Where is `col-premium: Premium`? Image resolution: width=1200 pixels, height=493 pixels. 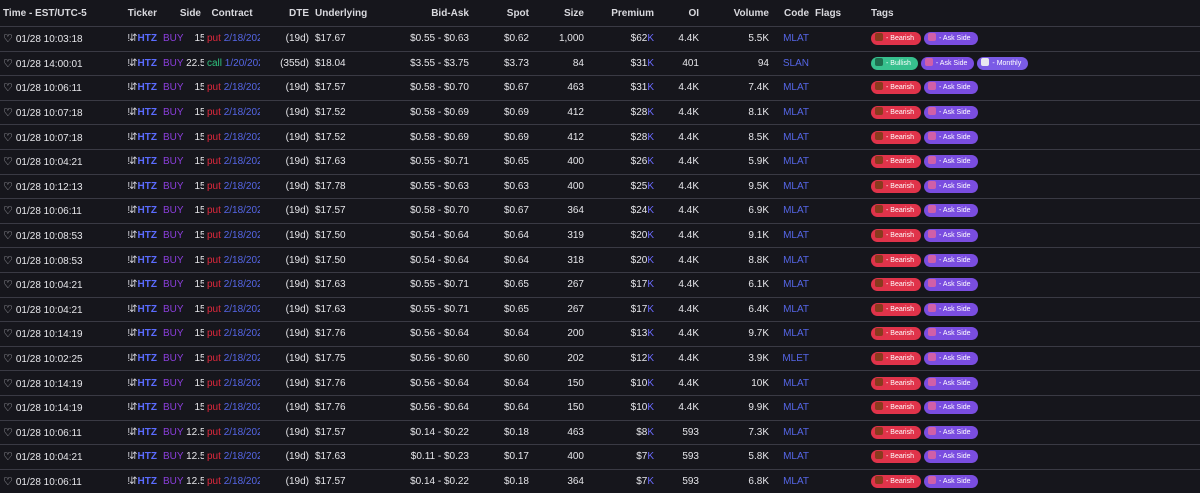 col-premium: Premium is located at coordinates (622, 13).